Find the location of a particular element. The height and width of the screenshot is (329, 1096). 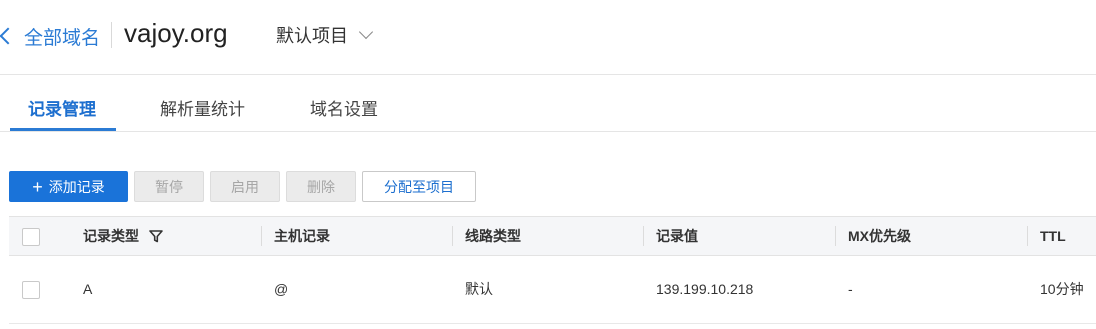

column-header-line-type: 线路类型 is located at coordinates (493, 236).